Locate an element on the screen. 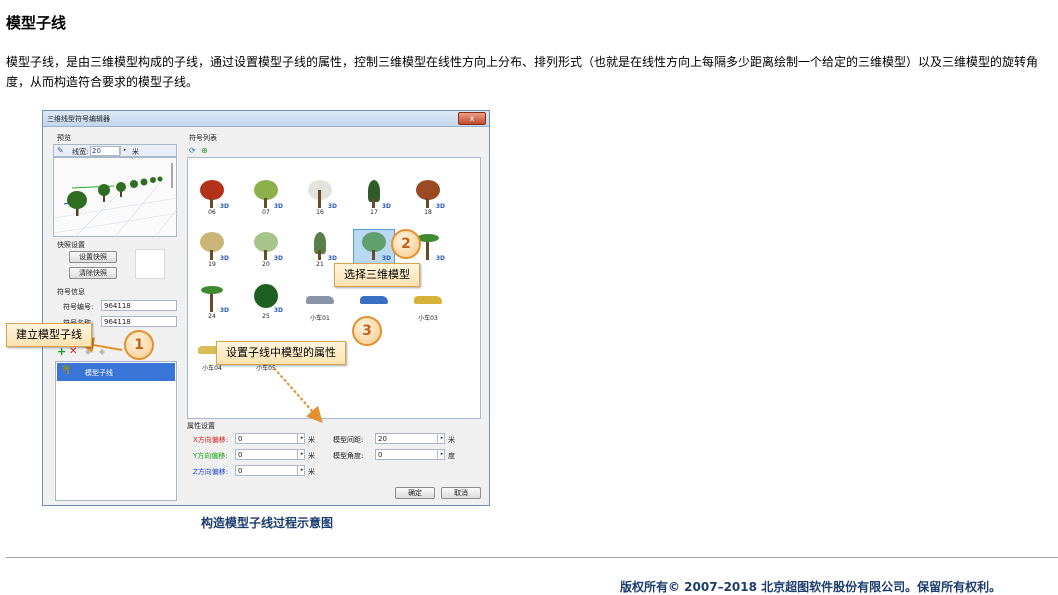  refresh-icon: ⟳ is located at coordinates (192, 150).